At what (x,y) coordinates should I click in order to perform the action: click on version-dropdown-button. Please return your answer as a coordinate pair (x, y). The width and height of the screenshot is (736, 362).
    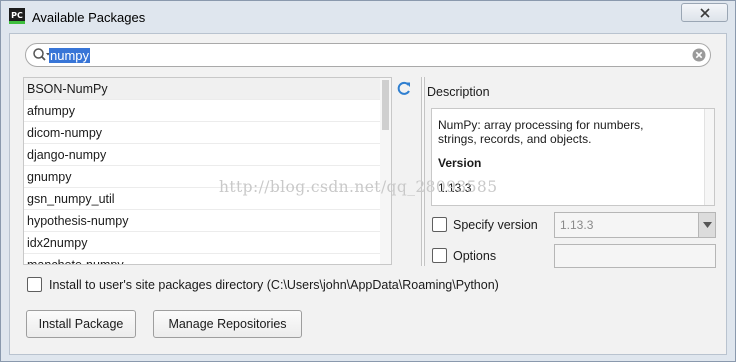
    Looking at the image, I should click on (706, 225).